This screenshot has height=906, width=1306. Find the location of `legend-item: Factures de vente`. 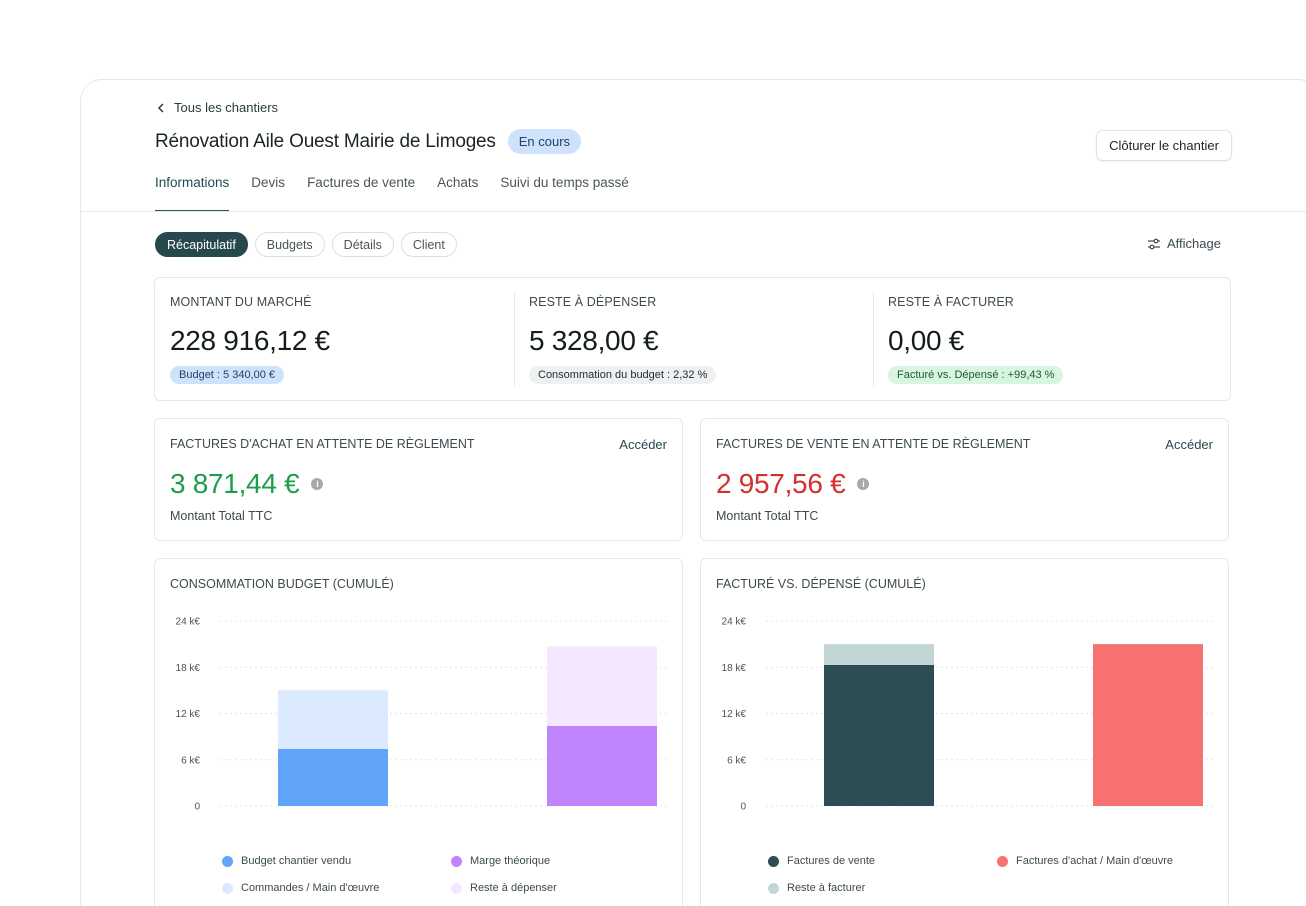

legend-item: Factures de vente is located at coordinates (821, 861).